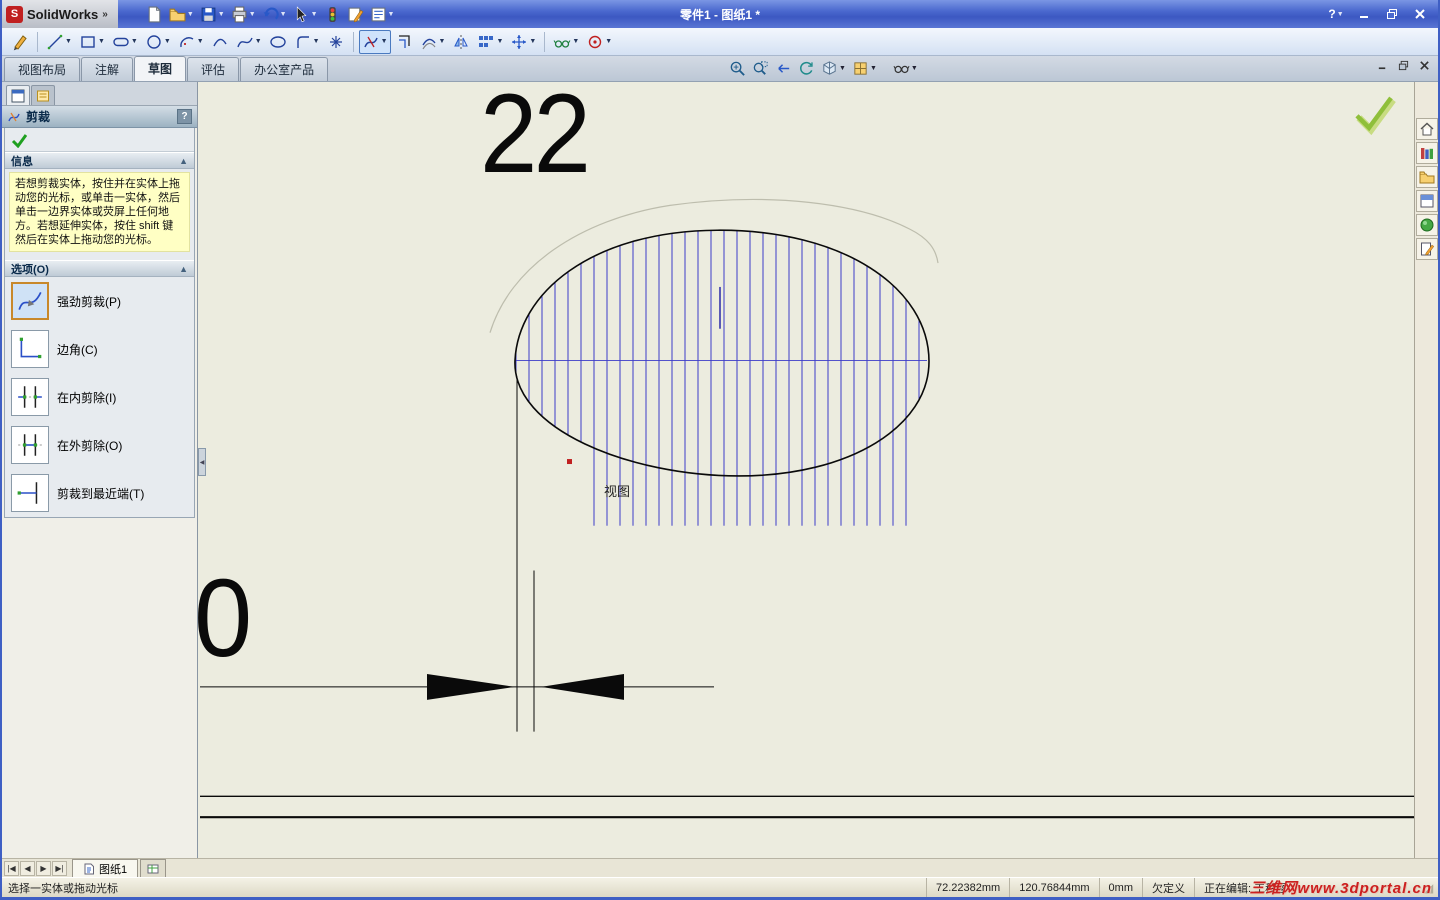 Image resolution: width=1440 pixels, height=900 pixels. Describe the element at coordinates (167, 41) in the screenshot. I see `circle-dropdown-icon: ▼` at that location.